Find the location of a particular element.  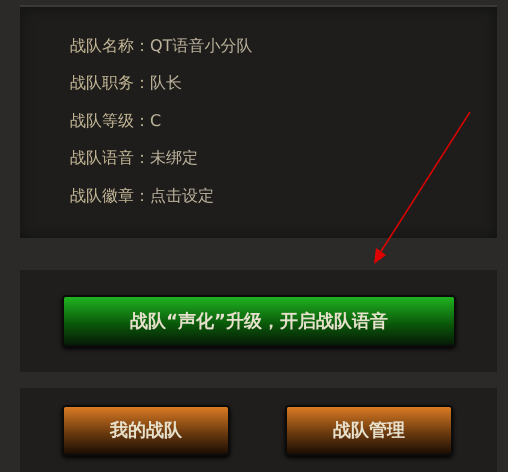

info-value: C is located at coordinates (156, 121).